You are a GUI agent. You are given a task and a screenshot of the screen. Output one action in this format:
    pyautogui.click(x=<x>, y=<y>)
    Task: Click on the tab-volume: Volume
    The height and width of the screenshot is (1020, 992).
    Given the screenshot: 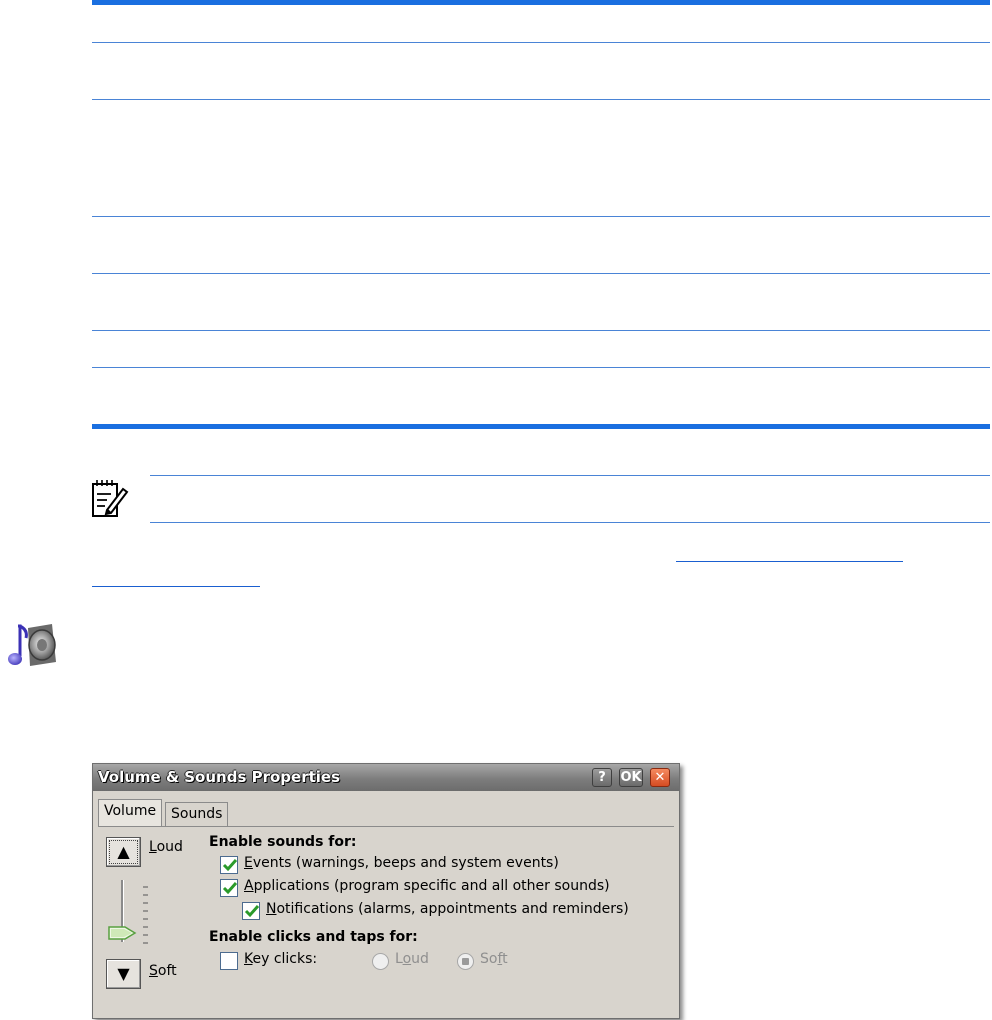 What is the action you would take?
    pyautogui.click(x=130, y=812)
    